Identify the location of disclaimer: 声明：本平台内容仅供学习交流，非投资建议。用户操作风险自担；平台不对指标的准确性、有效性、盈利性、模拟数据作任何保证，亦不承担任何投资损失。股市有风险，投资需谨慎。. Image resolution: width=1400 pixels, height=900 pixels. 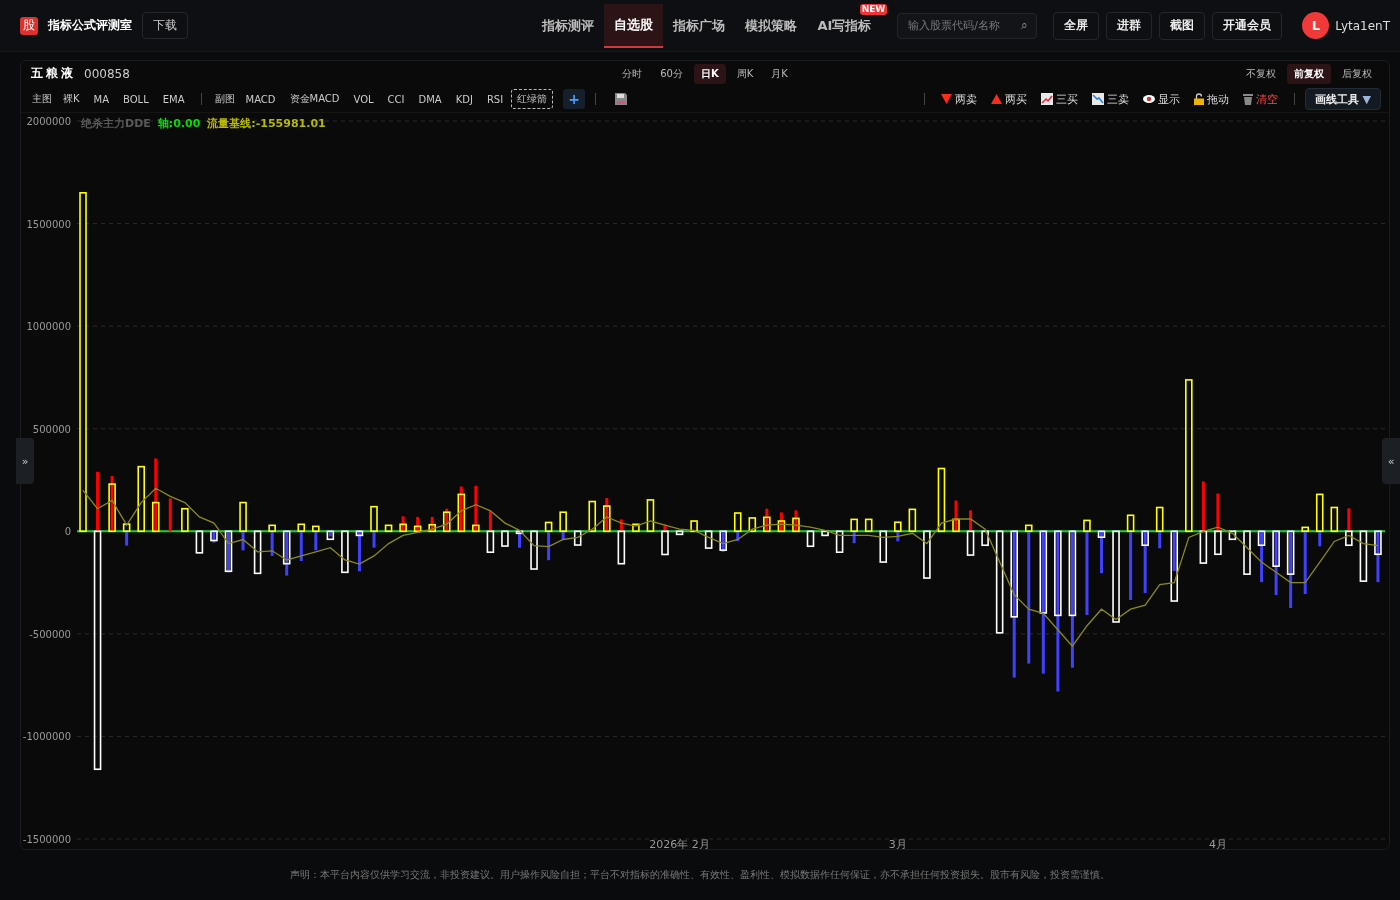
(700, 875).